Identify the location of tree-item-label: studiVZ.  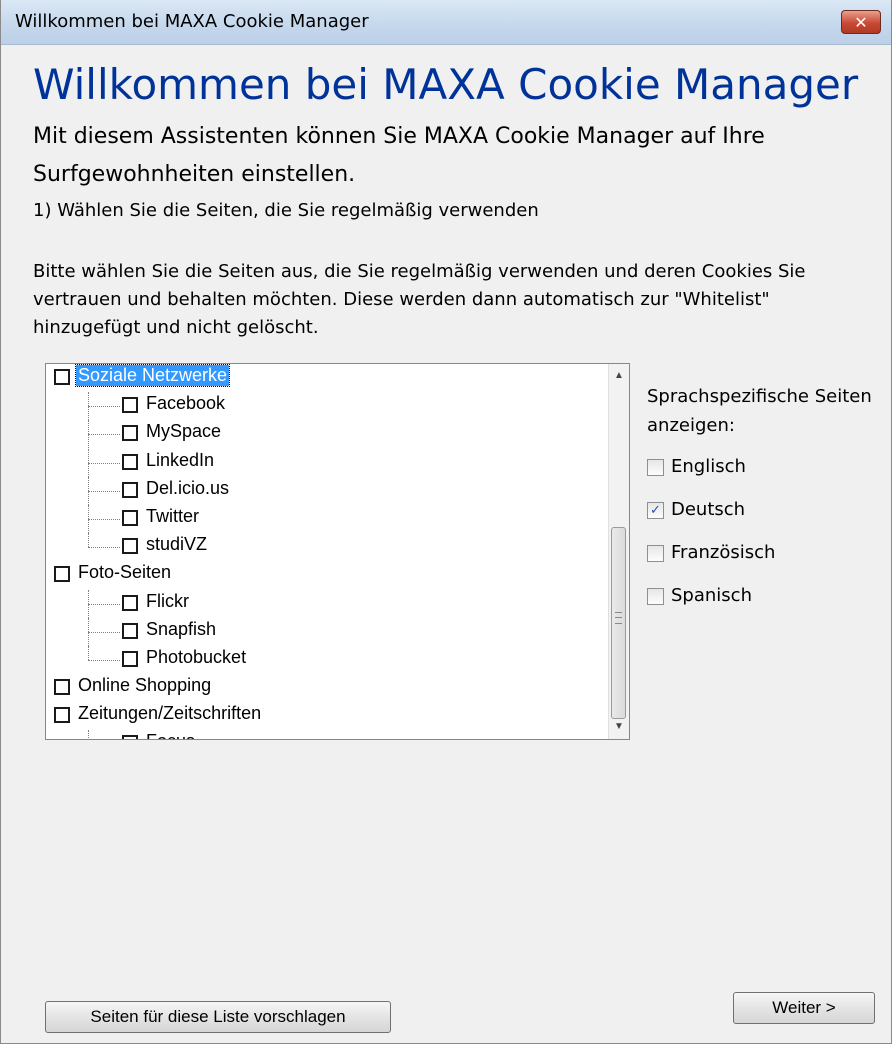
(177, 544).